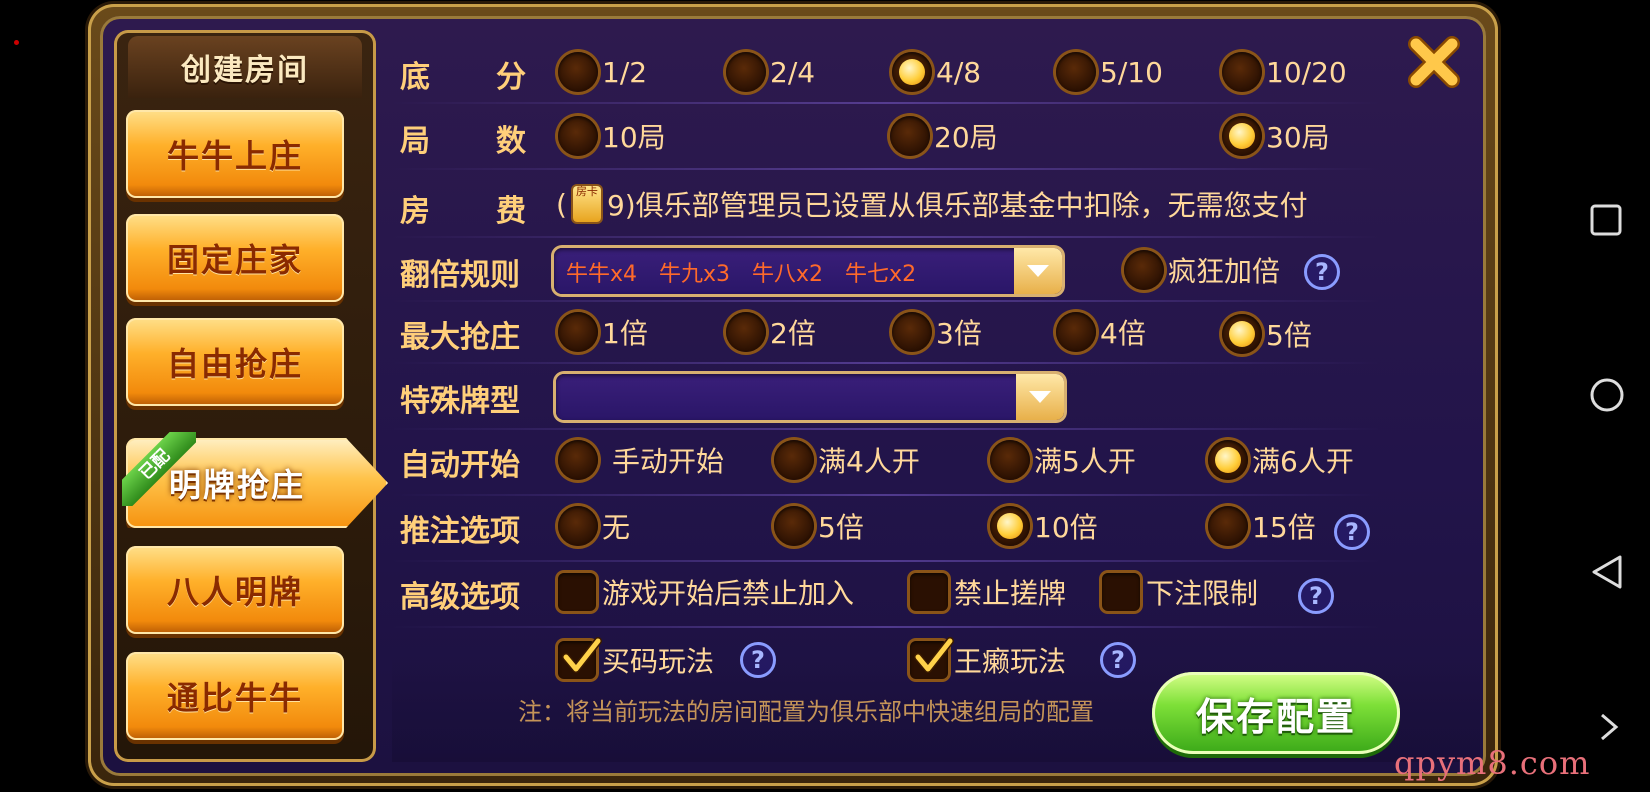 The width and height of the screenshot is (1650, 792). Describe the element at coordinates (741, 274) in the screenshot. I see `double-rule-value: 牛牛x4 牛九x3 牛八x2 牛七x2` at that location.